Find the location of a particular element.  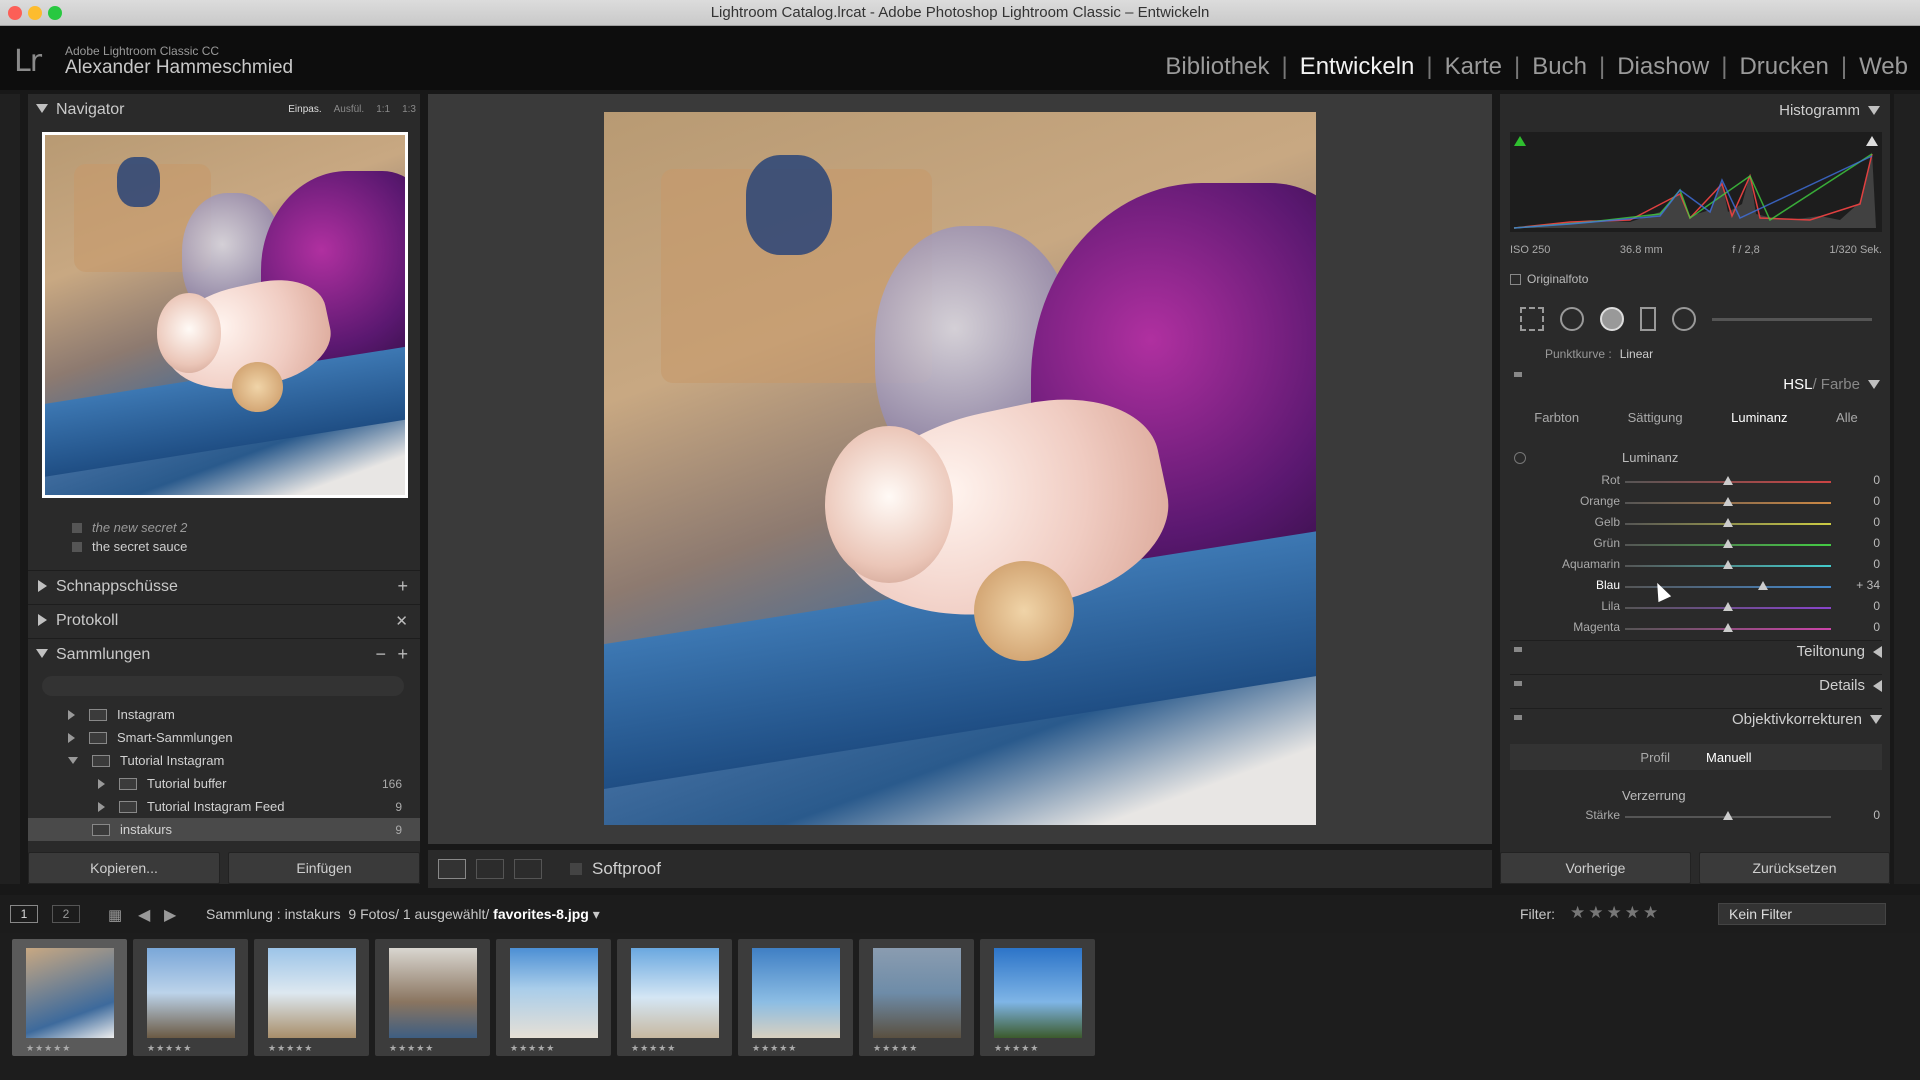

slider-value: + 34 is located at coordinates (1860, 585).